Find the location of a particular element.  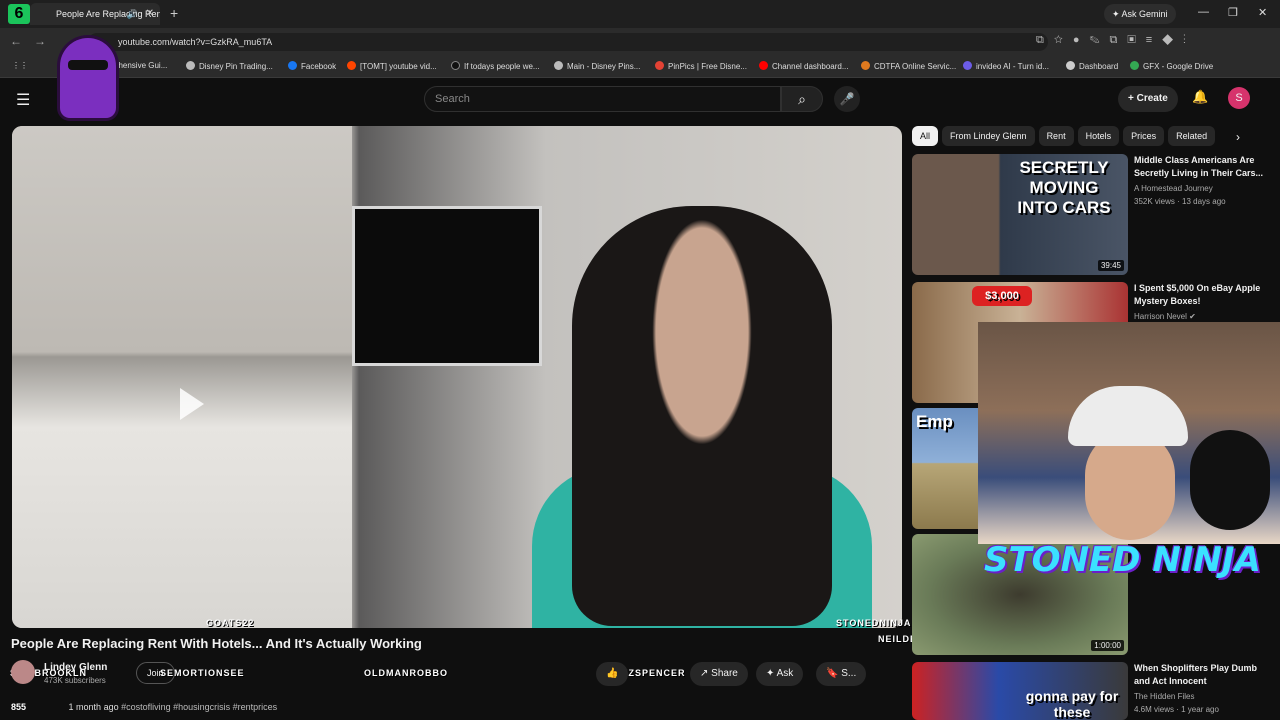

chip-prices: Prices is located at coordinates (1144, 136).